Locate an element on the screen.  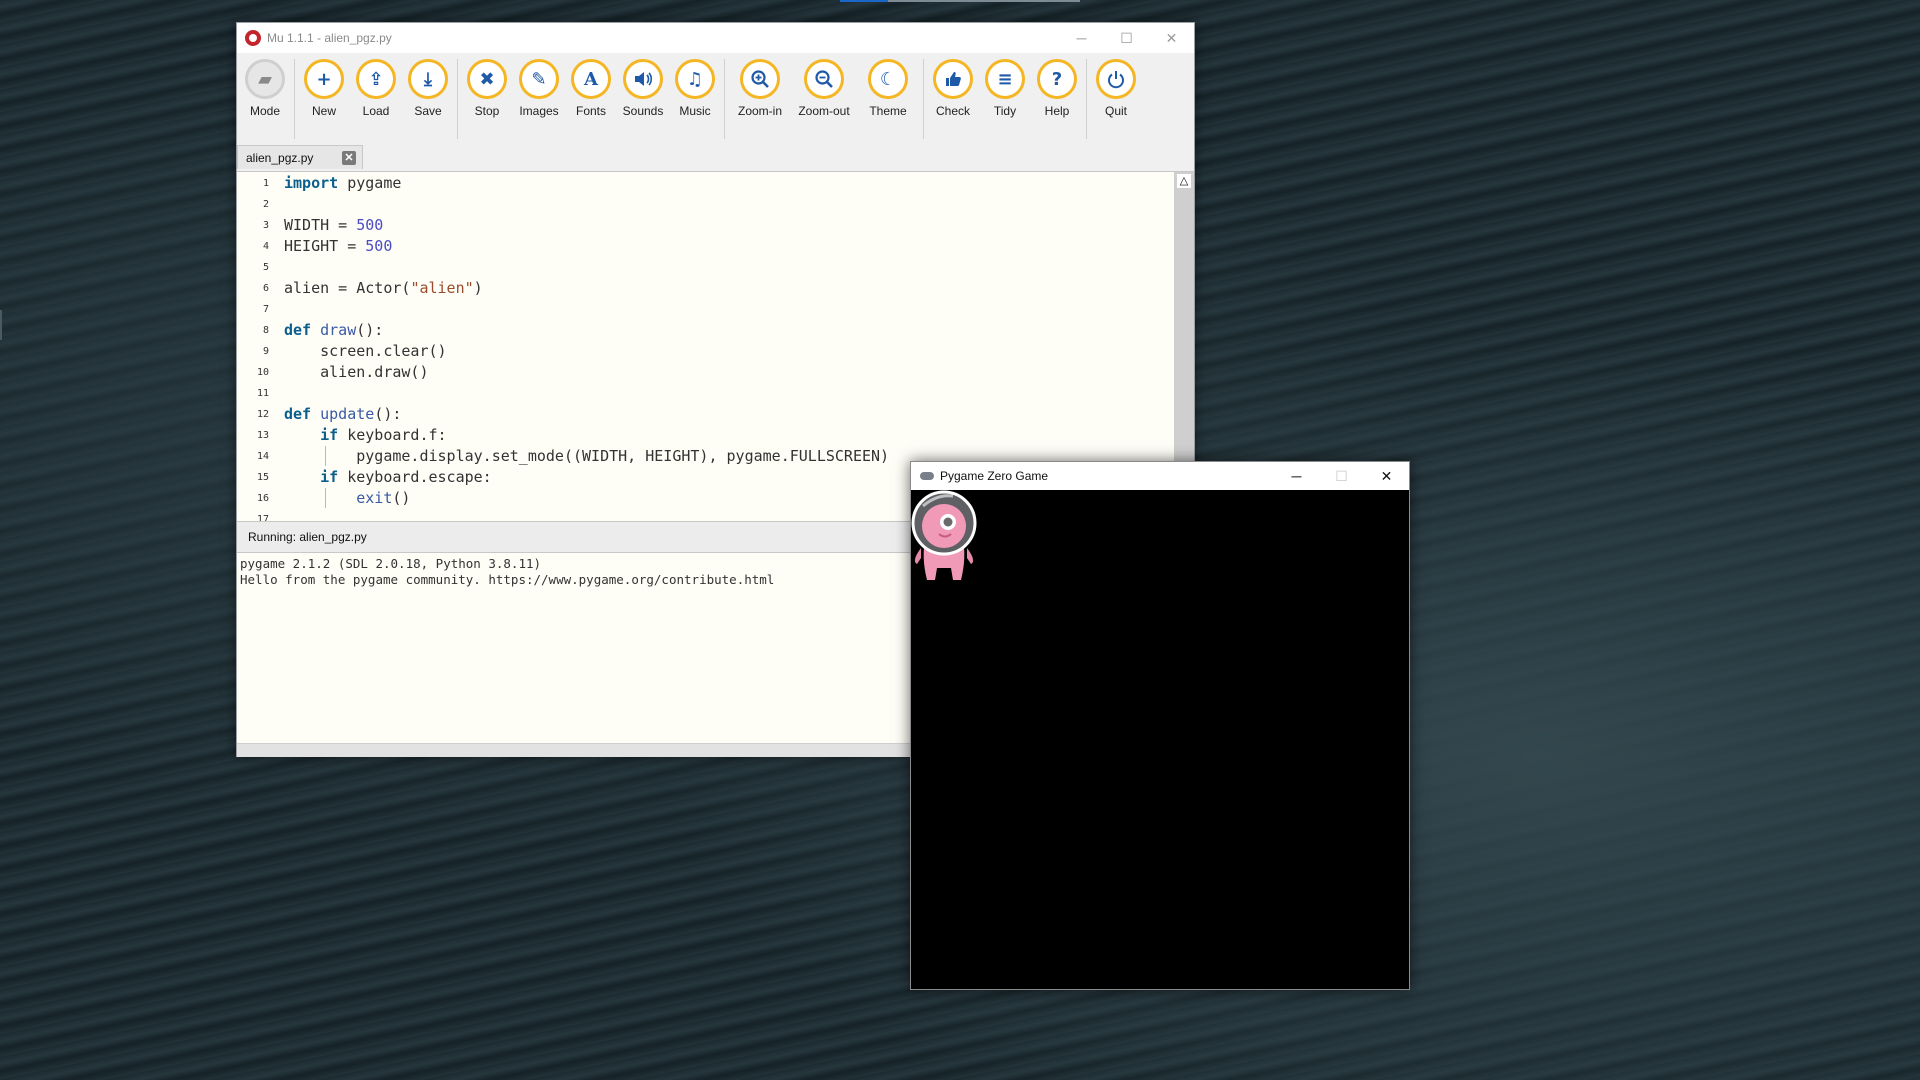
pygame-close-button: ✕ is located at coordinates (1386, 476).